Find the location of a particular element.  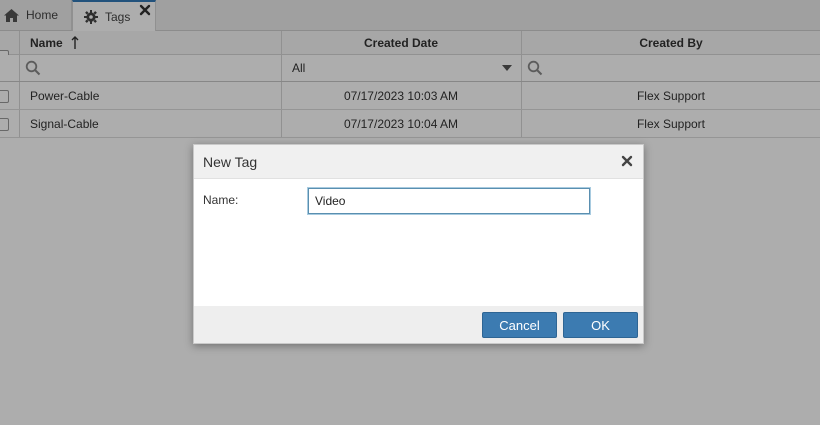

dialog-title: New Tag is located at coordinates (230, 161).